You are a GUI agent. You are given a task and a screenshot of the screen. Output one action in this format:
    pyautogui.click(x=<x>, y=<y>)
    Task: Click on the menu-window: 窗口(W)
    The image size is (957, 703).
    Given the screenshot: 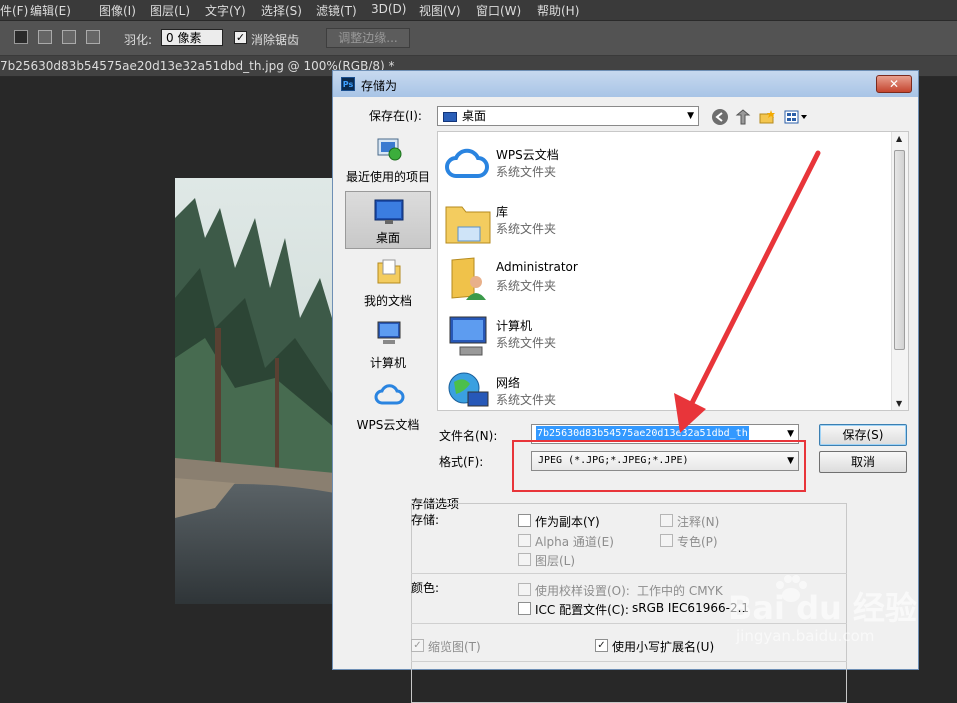 What is the action you would take?
    pyautogui.click(x=498, y=10)
    